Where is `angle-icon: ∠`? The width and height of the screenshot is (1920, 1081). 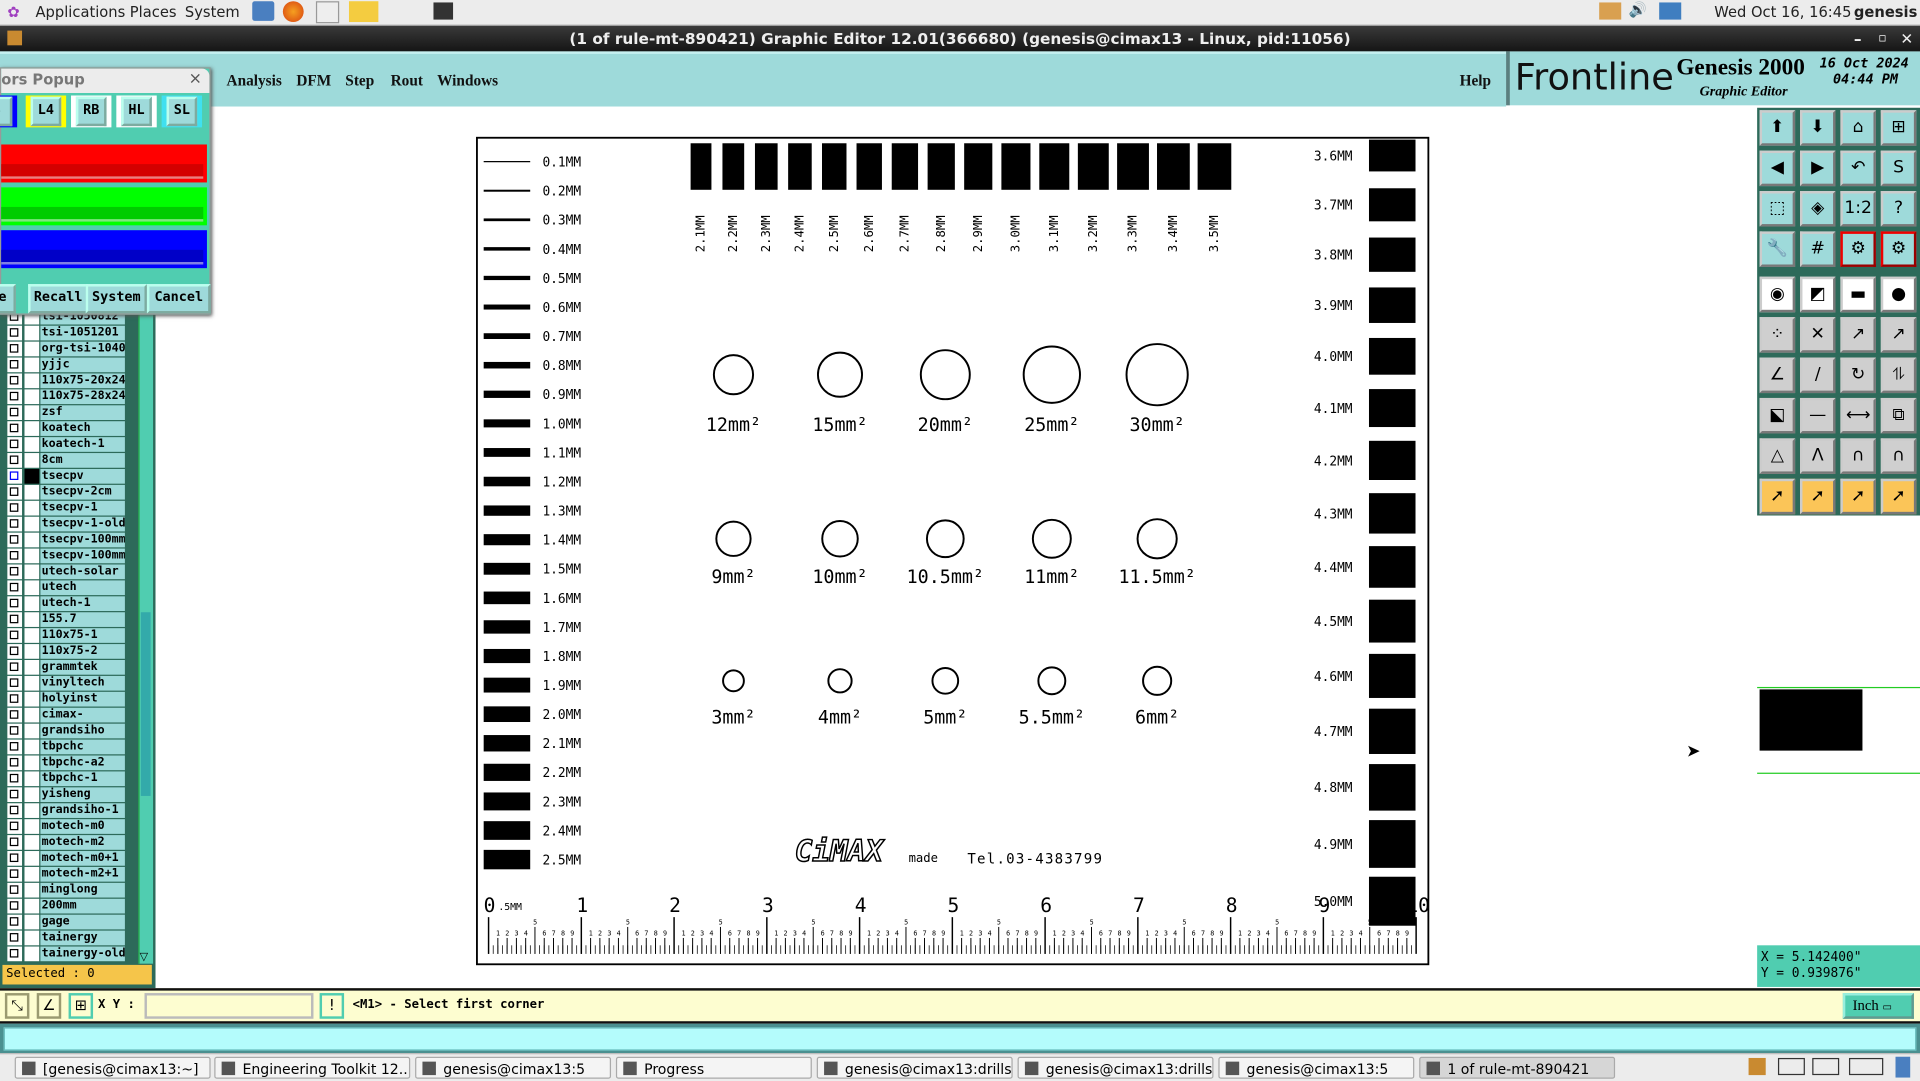
angle-icon: ∠ is located at coordinates (1777, 375).